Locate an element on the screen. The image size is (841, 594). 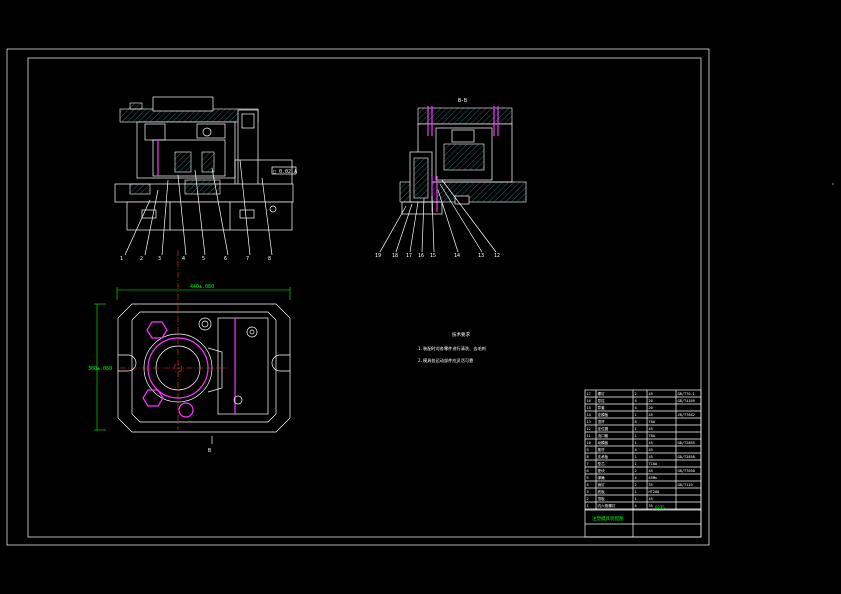
parts-cell: 13 is located at coordinates (589, 422).